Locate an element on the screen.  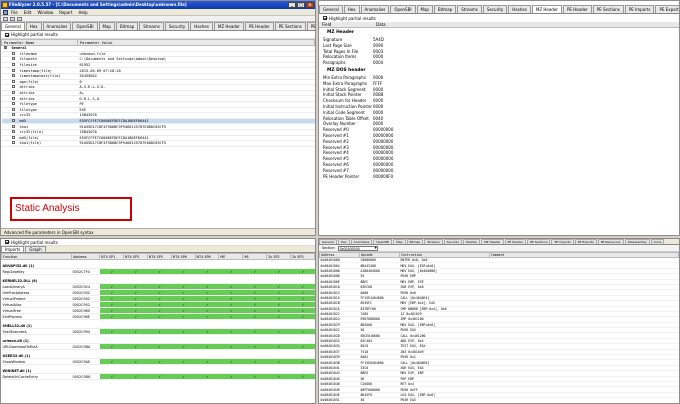
dll-group-row: WININET.dll (1) is located at coordinates (158, 369).